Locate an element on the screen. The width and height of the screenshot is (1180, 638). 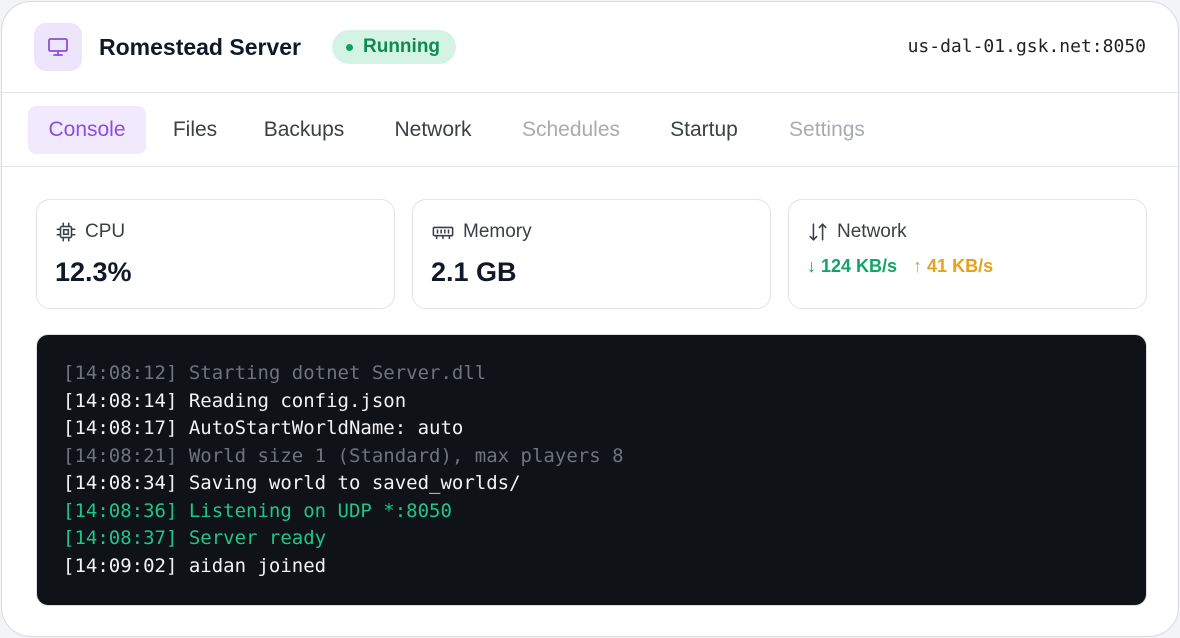
cpu-label: CPU is located at coordinates (105, 231).